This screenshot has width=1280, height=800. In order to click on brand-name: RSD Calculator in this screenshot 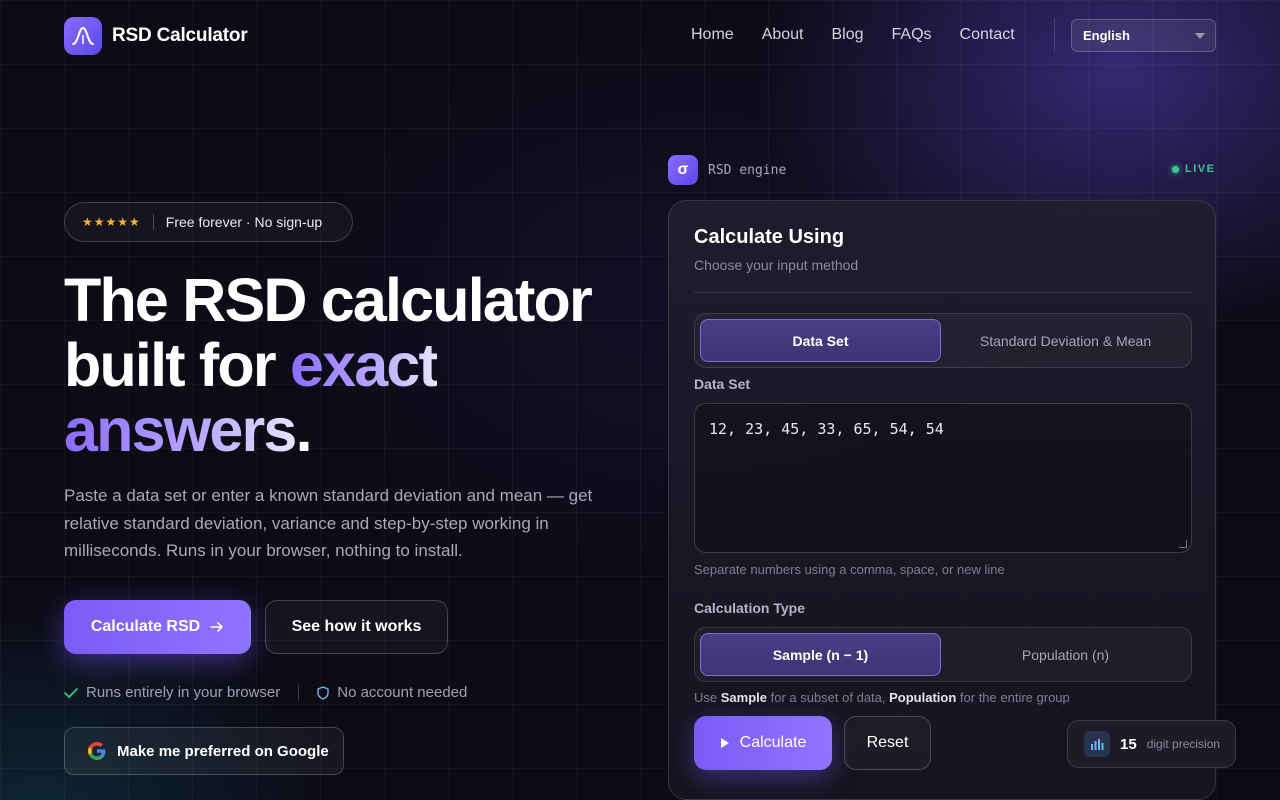, I will do `click(180, 35)`.